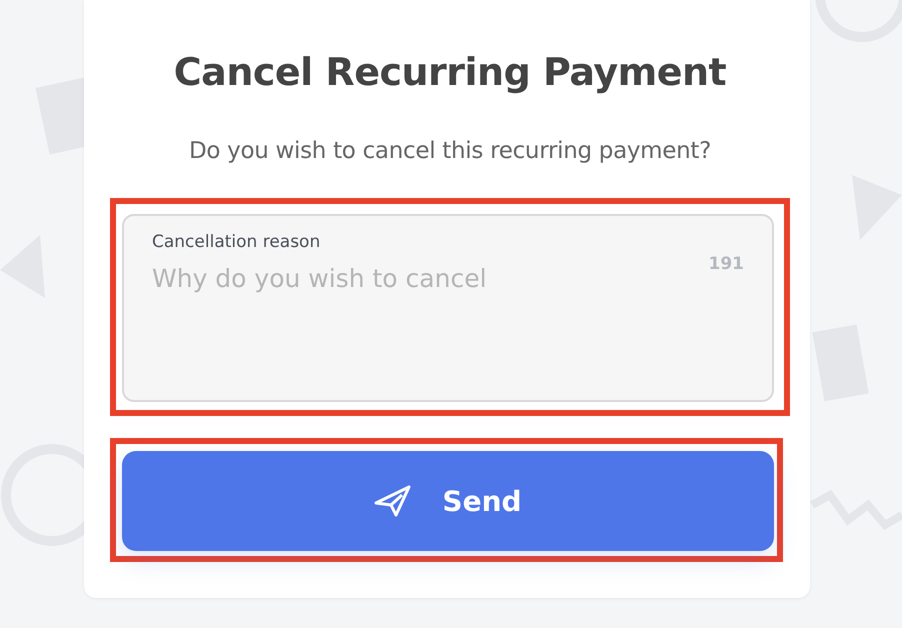 The width and height of the screenshot is (902, 628). What do you see at coordinates (450, 72) in the screenshot?
I see `dialog-title: Cancel Recurring Payment` at bounding box center [450, 72].